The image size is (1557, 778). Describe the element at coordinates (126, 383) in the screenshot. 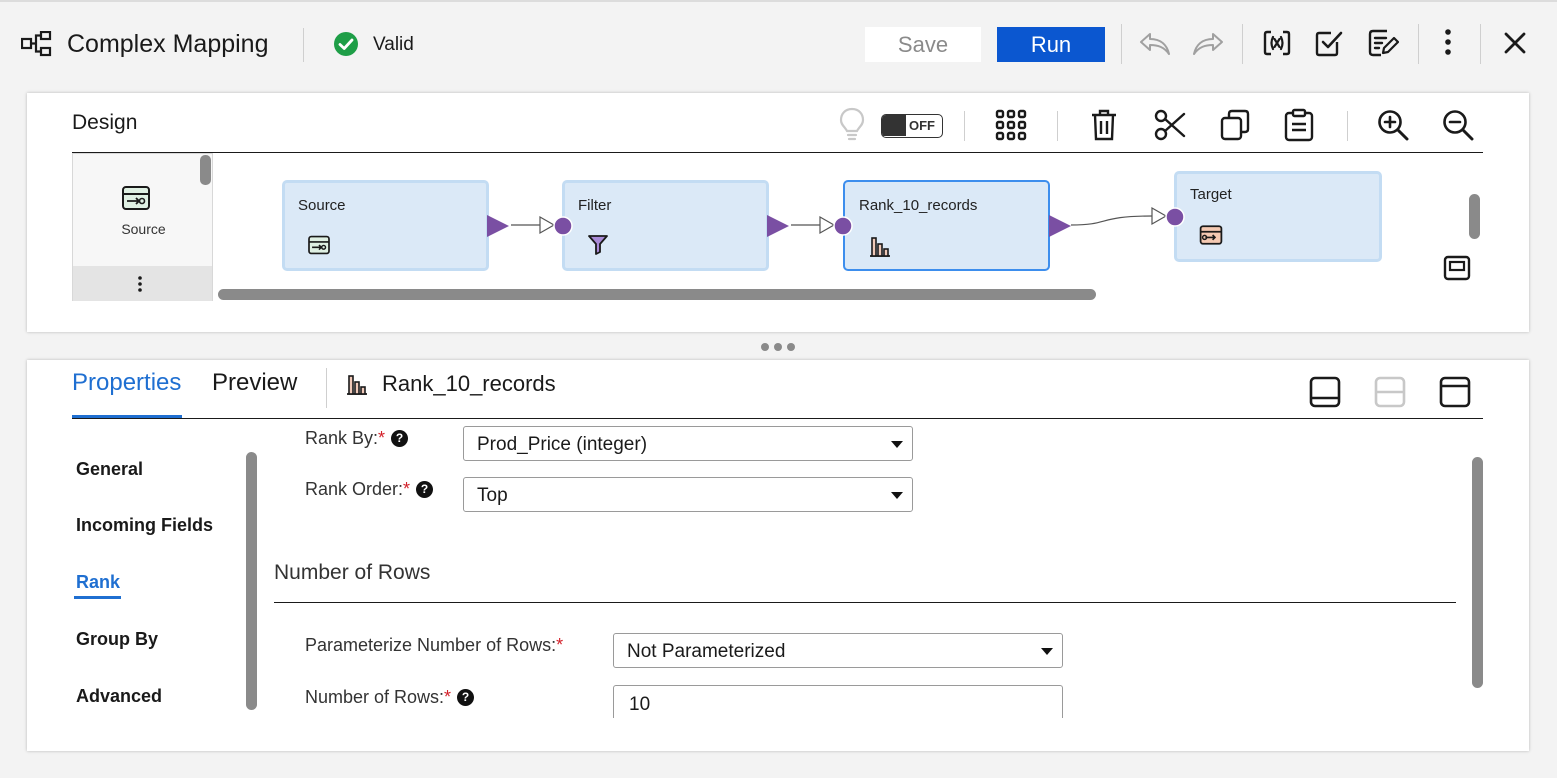

I see `tab-properties: Properties` at that location.